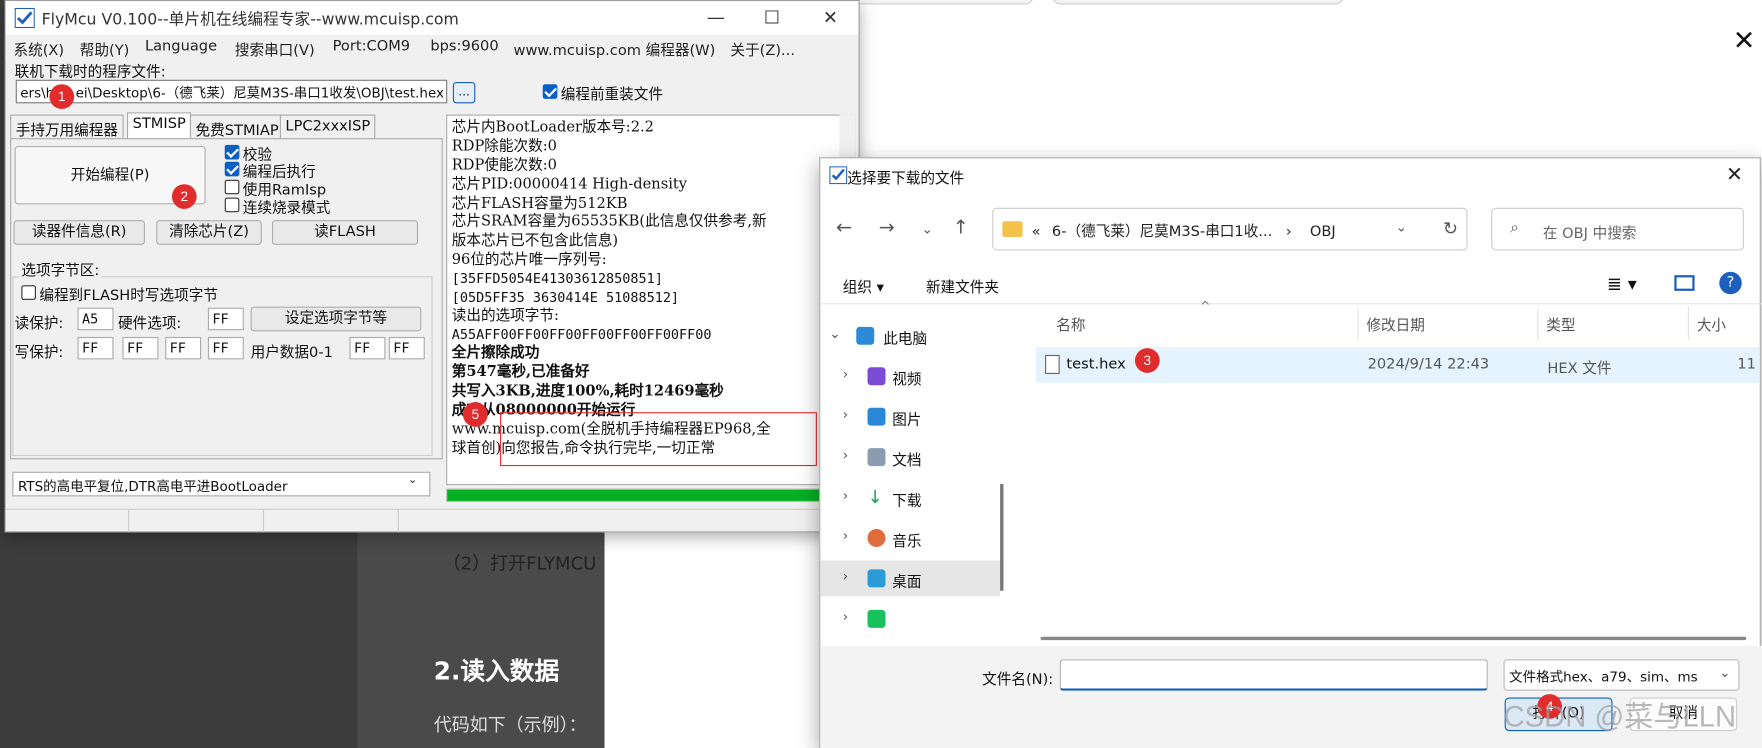  I want to click on tab-handheld-programmer: 手持万用编程器, so click(67, 126).